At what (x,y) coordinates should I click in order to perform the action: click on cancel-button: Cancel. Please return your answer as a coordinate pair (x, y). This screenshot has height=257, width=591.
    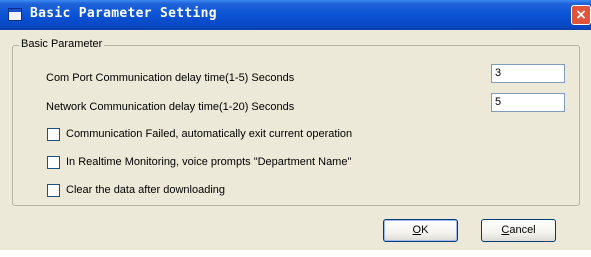
    Looking at the image, I should click on (518, 230).